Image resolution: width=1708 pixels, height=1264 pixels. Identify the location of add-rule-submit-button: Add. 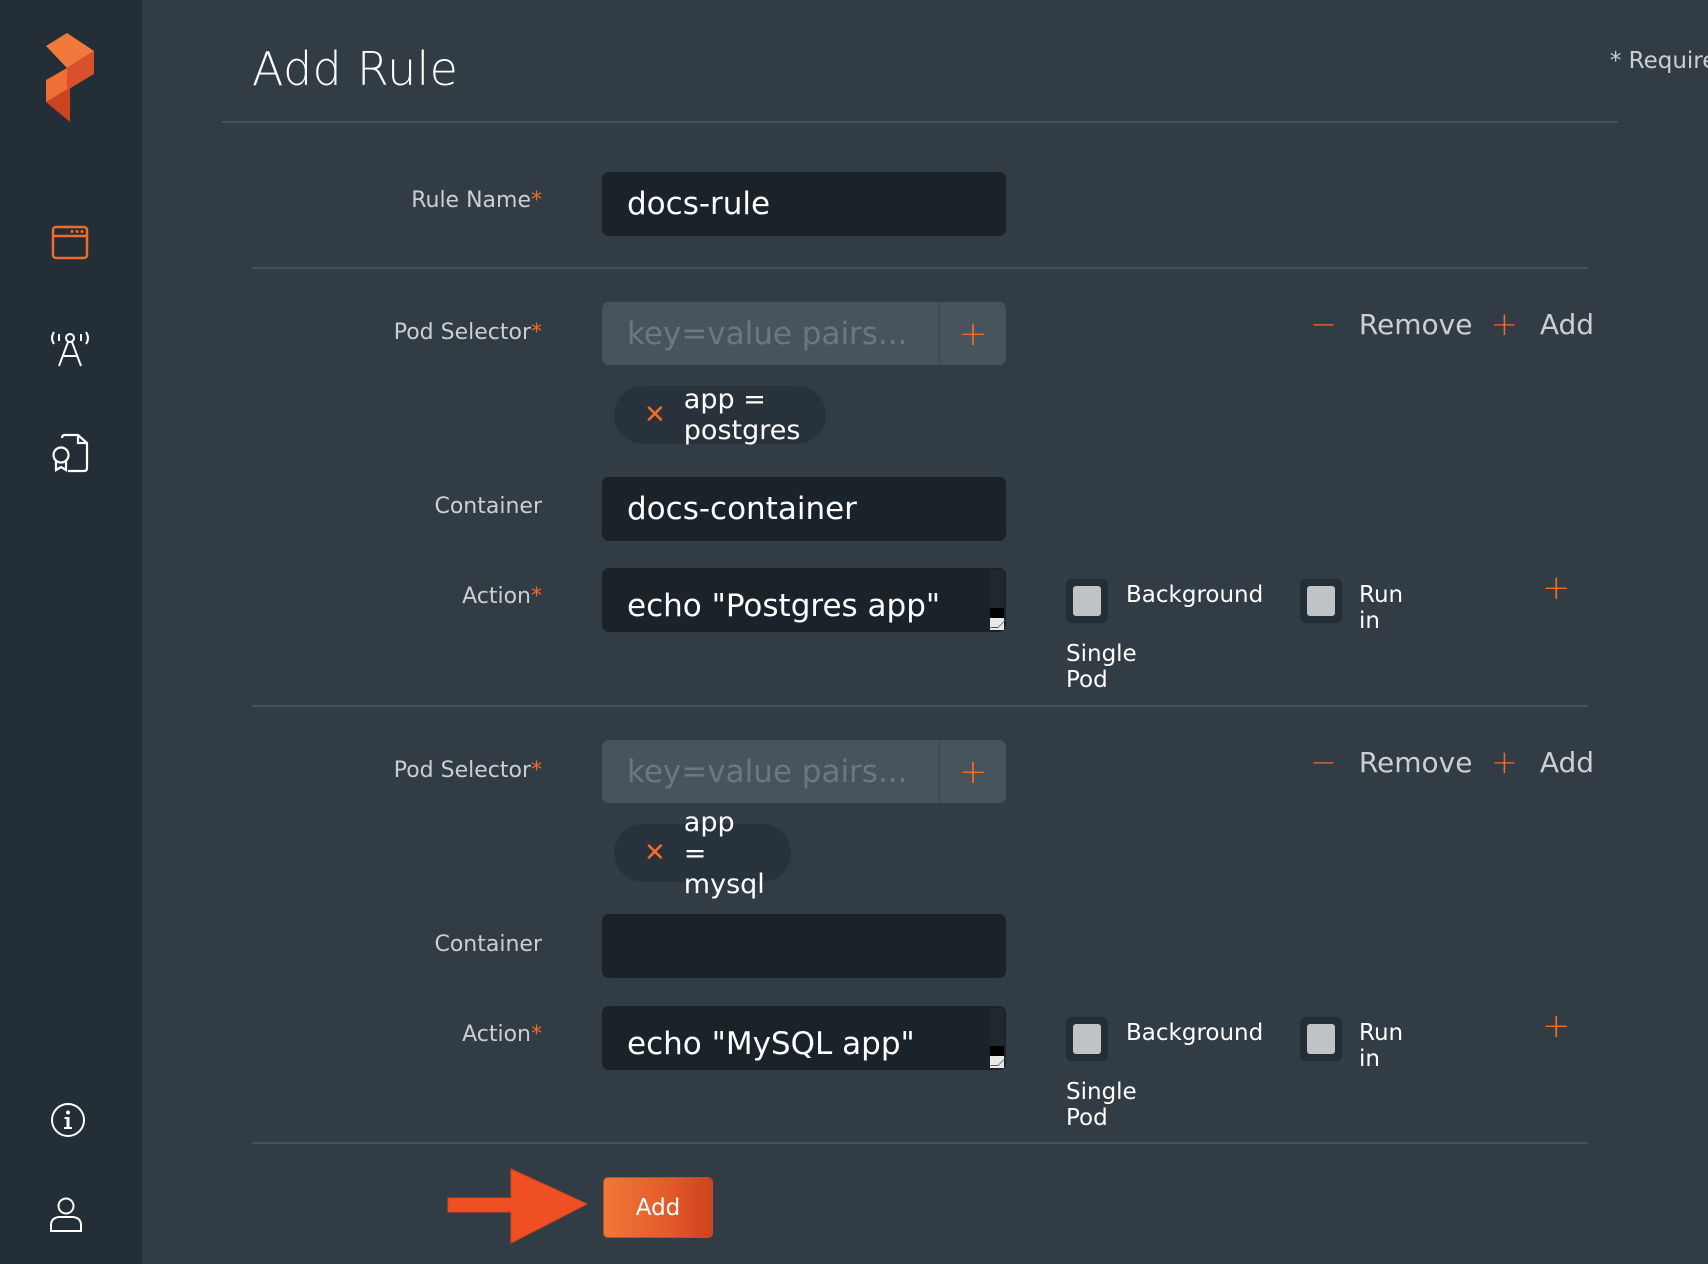
(658, 1207).